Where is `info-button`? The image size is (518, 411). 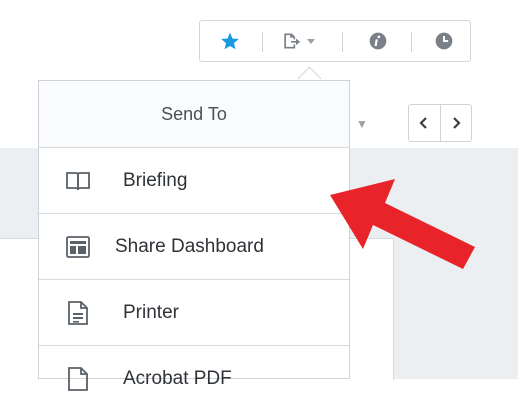
info-button is located at coordinates (378, 41).